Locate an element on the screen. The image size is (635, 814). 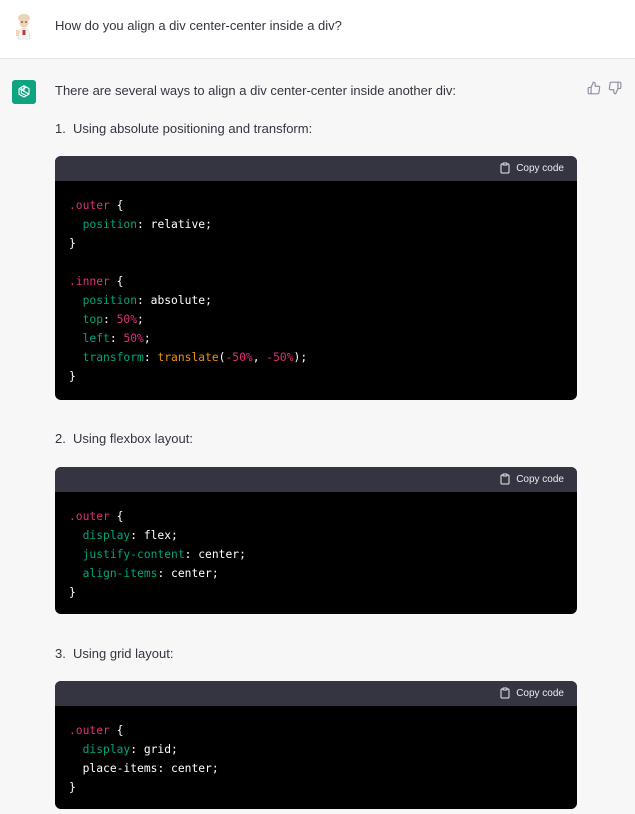
code-property: left is located at coordinates (96, 338).